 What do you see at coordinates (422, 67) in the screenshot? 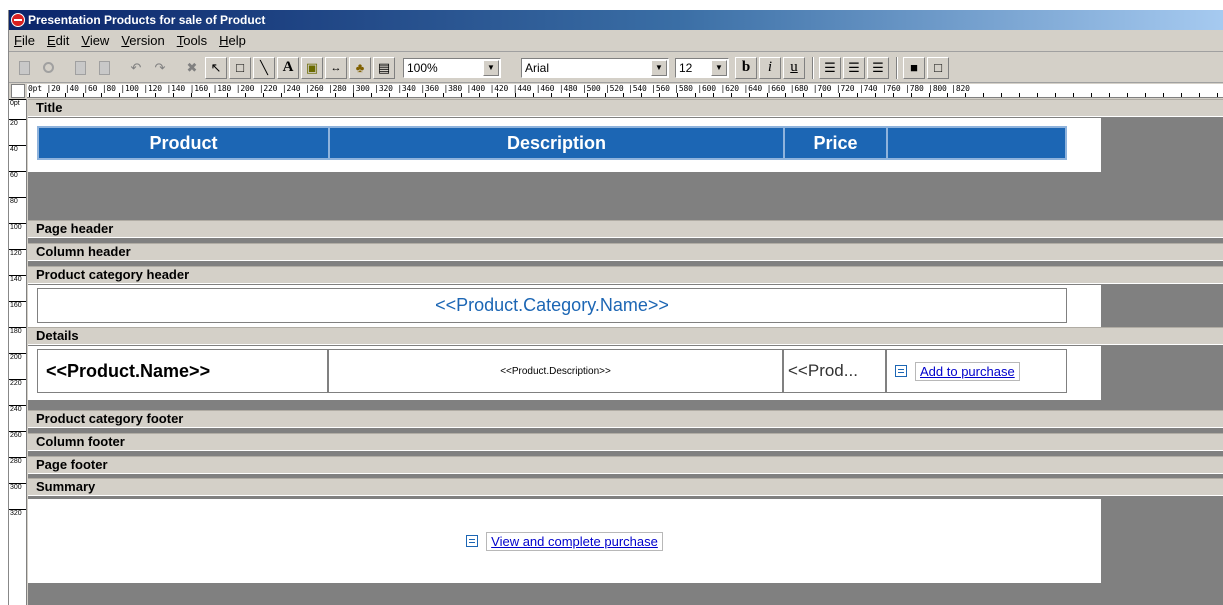
I see `zoom-value: 100%` at bounding box center [422, 67].